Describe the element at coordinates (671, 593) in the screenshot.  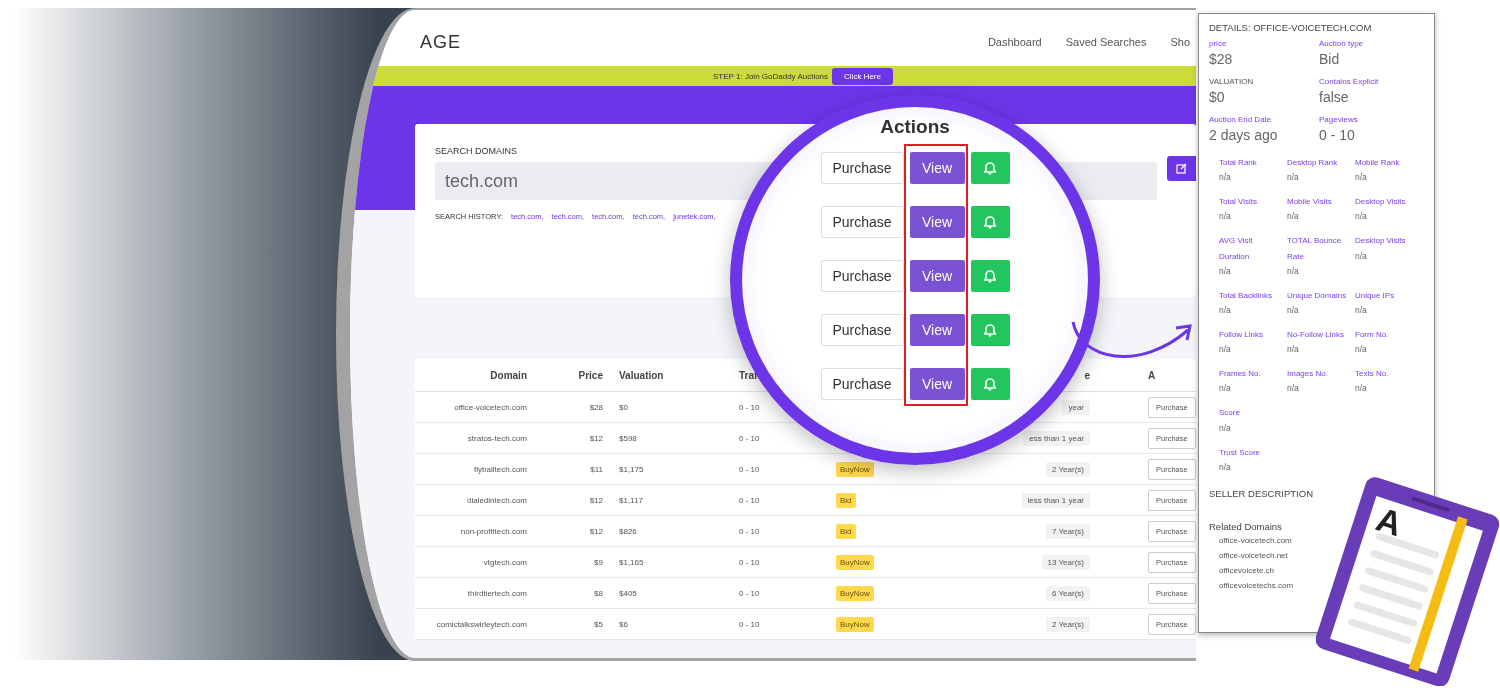
I see `table-cell: $405` at that location.